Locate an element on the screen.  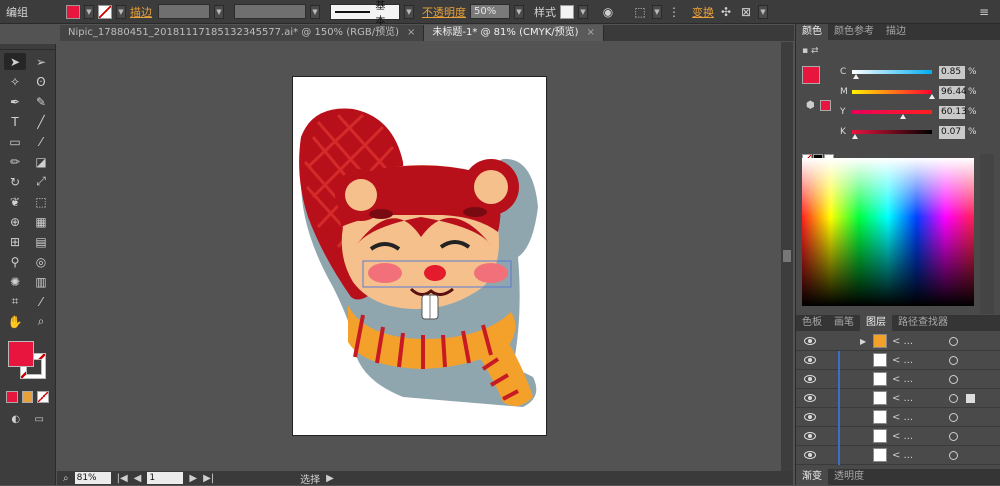
distribute-icon: ⋮ is located at coordinates (674, 12).